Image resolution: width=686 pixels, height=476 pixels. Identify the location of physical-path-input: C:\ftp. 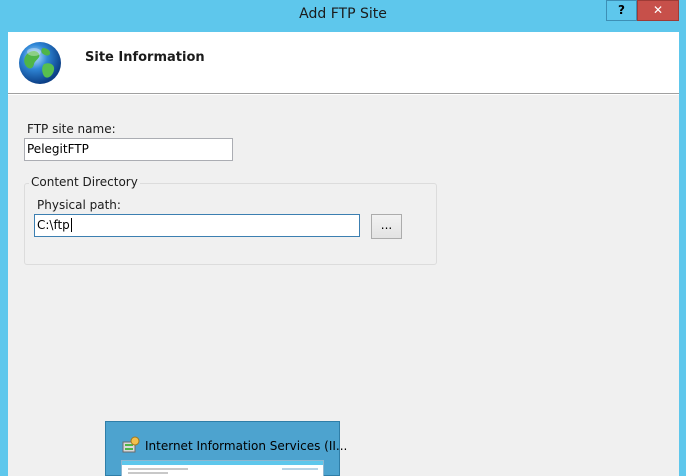
(197, 225).